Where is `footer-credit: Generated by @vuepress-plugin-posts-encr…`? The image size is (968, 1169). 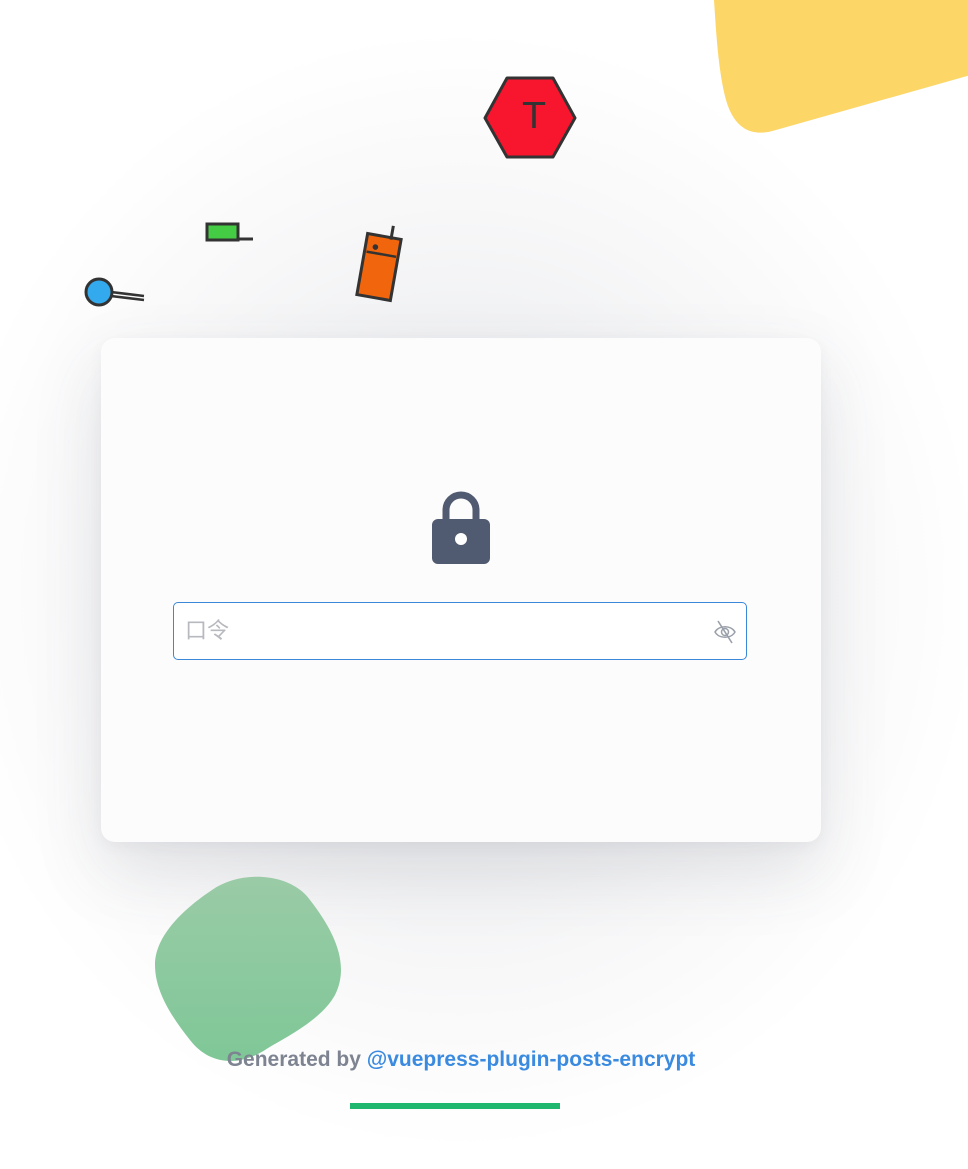
footer-credit: Generated by @vuepress-plugin-posts-encr… is located at coordinates (461, 1060).